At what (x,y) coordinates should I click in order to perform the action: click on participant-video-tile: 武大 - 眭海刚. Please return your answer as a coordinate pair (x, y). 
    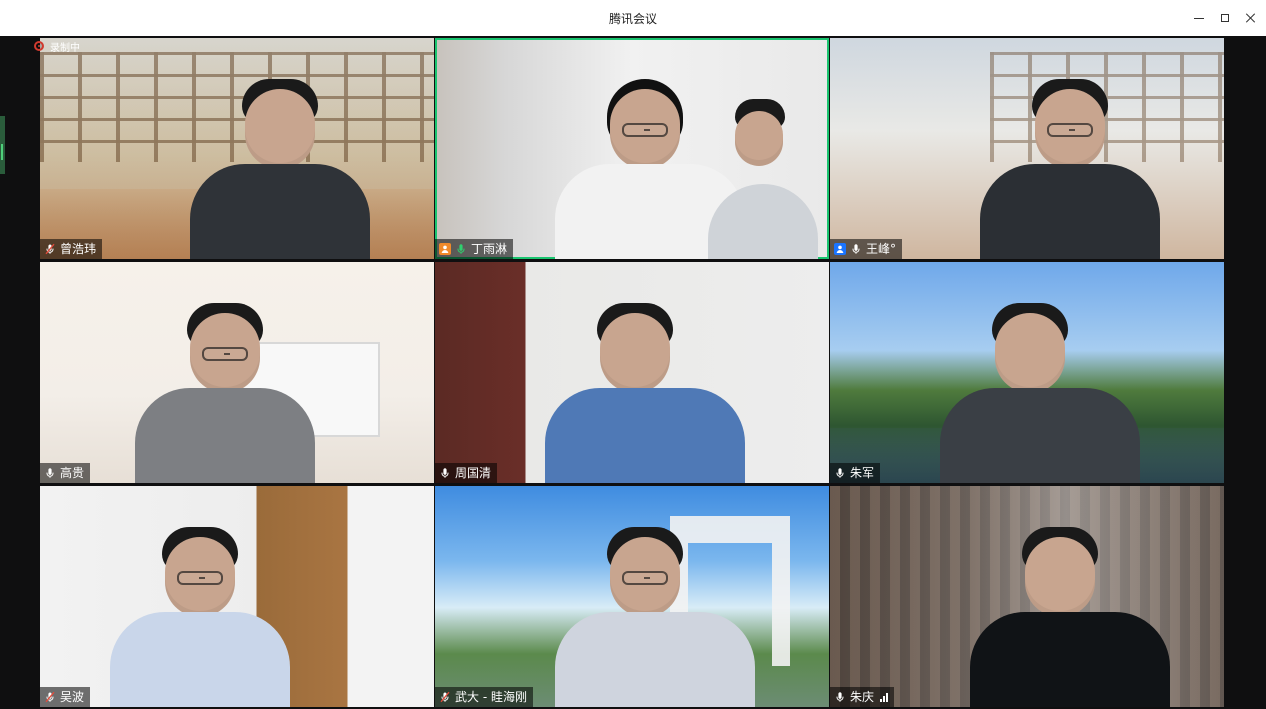
    Looking at the image, I should click on (632, 596).